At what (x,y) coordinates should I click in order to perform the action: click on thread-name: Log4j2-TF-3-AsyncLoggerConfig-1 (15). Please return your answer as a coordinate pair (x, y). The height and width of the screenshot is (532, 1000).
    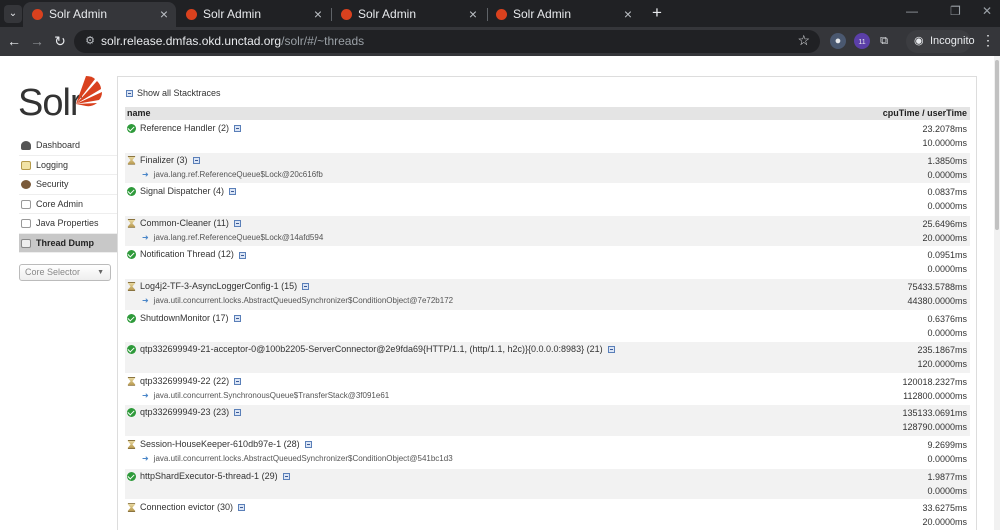
    Looking at the image, I should click on (225, 286).